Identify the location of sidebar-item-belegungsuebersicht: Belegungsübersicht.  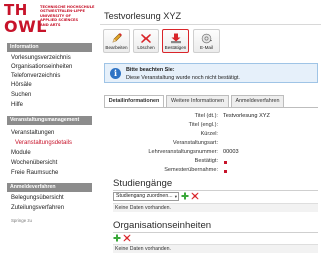
(37, 198).